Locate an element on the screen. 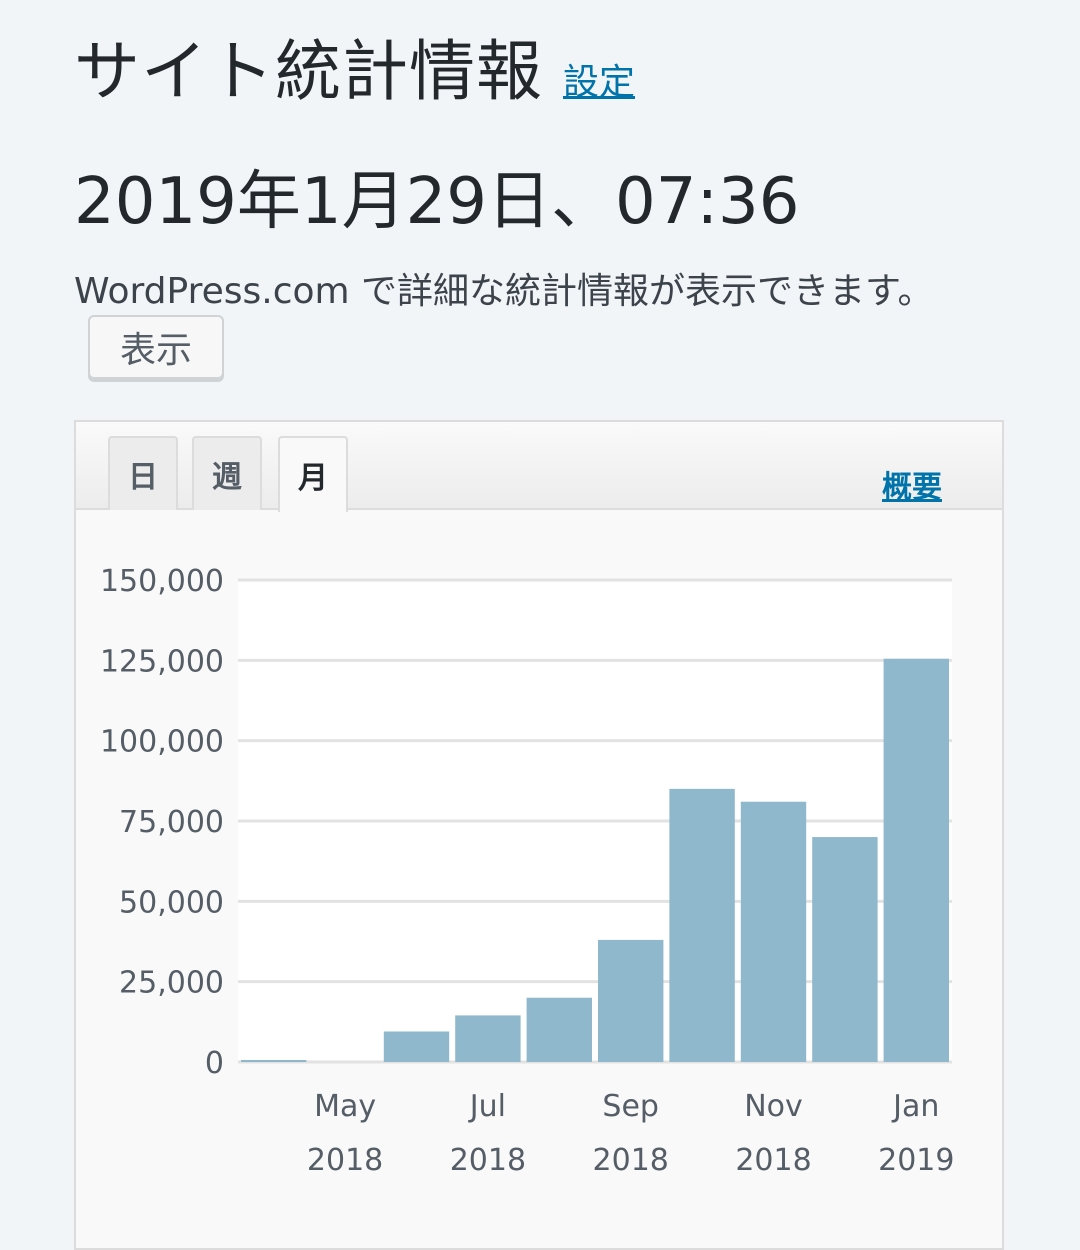 Image resolution: width=1080 pixels, height=1250 pixels. y-tick-label: 50,000 is located at coordinates (171, 902).